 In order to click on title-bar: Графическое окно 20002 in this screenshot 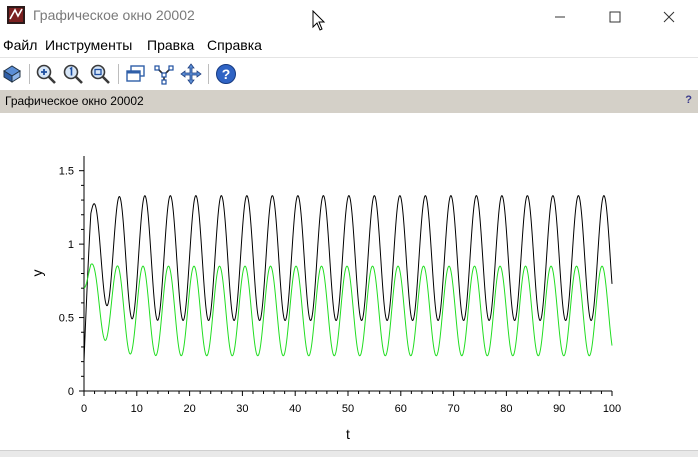, I will do `click(349, 16)`.